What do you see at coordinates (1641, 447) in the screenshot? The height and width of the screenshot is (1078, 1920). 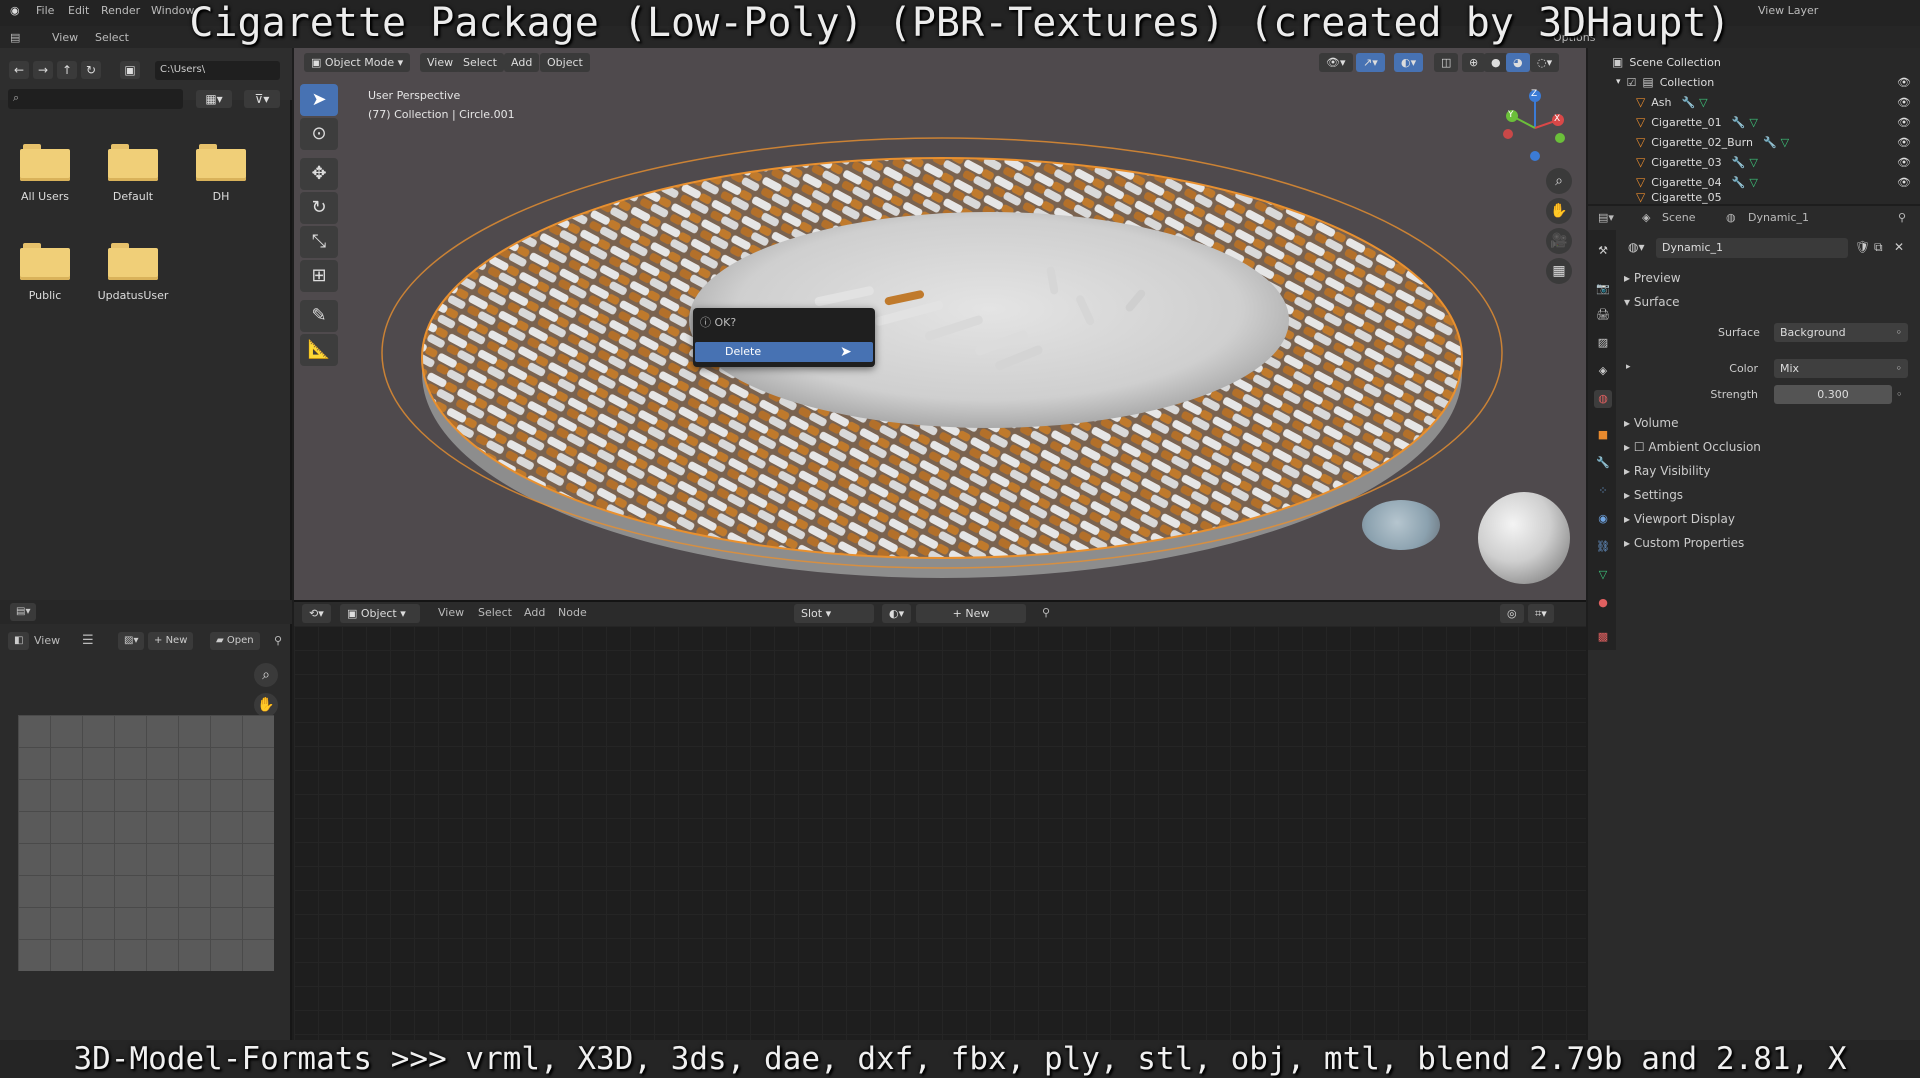 I see `checkbox-icon: ☐` at bounding box center [1641, 447].